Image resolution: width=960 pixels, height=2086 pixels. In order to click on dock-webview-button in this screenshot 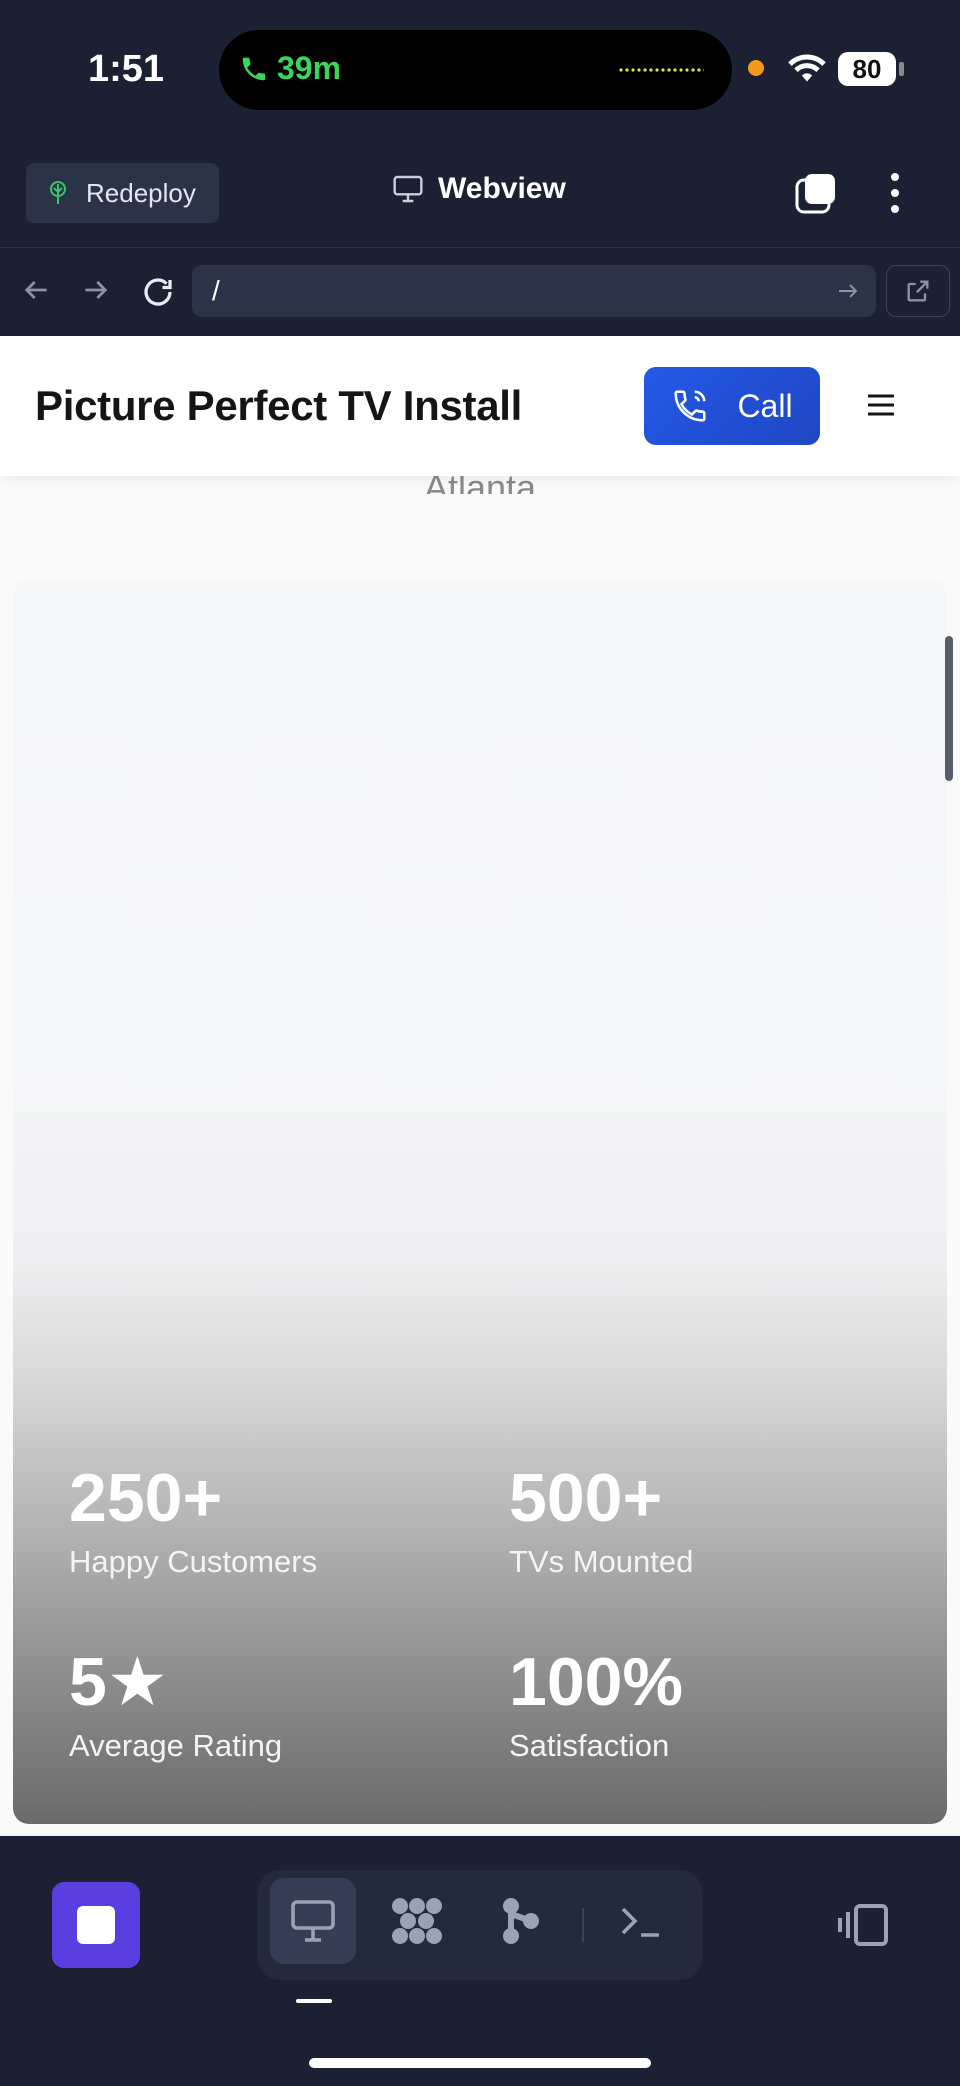, I will do `click(313, 1921)`.